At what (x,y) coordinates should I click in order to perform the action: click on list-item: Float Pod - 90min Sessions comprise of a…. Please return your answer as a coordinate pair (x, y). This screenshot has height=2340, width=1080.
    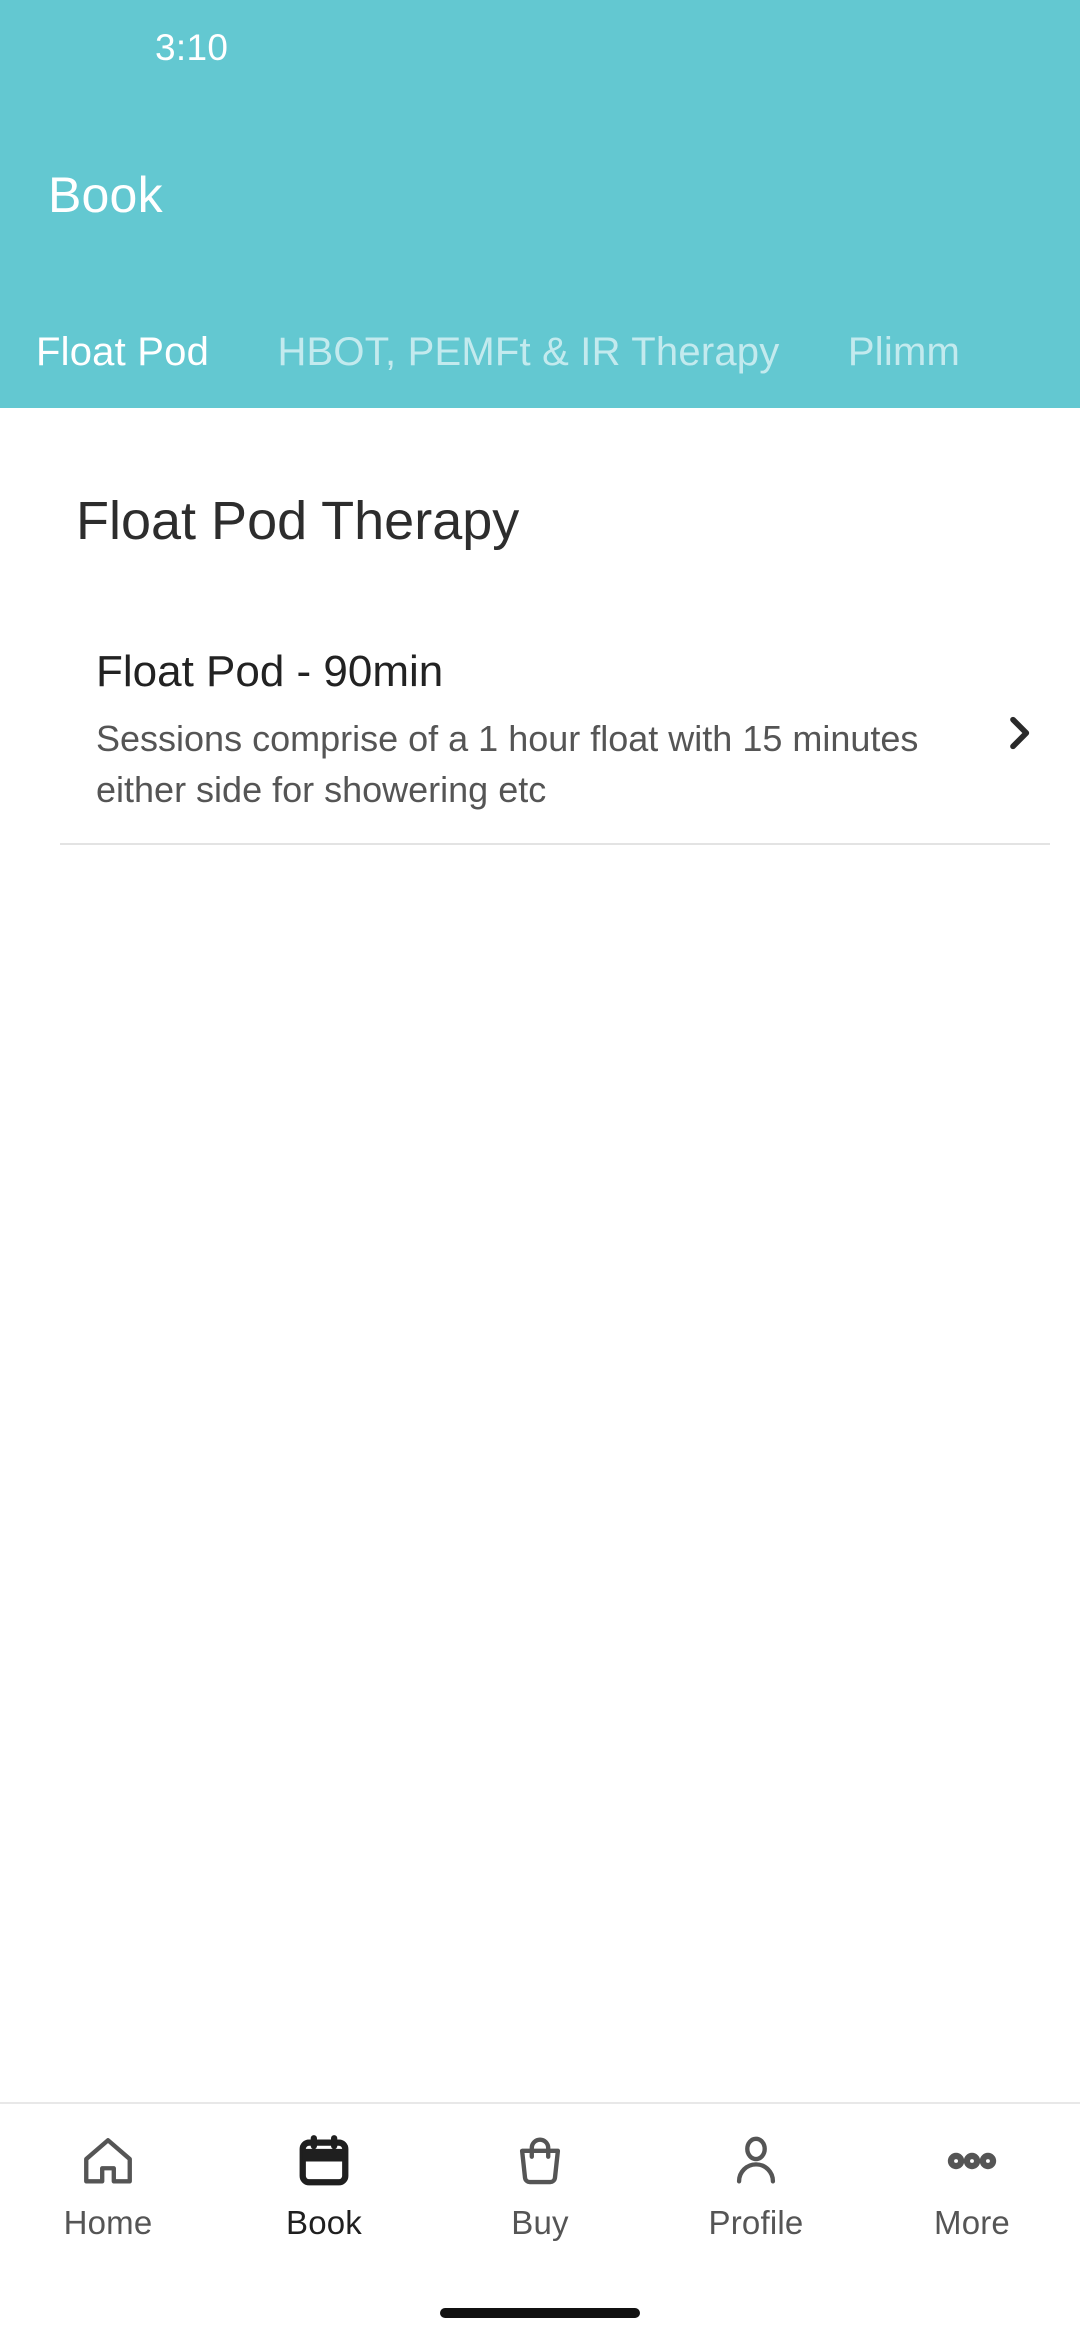
    Looking at the image, I should click on (540, 733).